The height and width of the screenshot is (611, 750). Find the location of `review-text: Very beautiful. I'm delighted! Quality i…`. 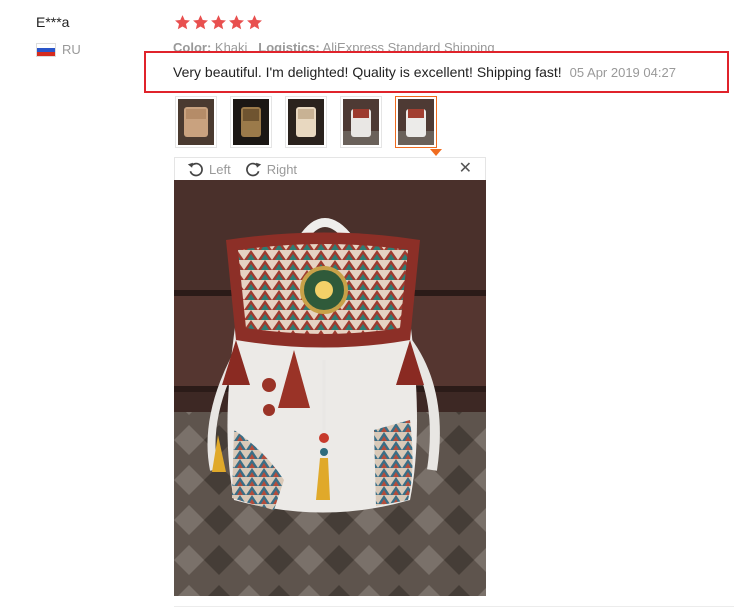

review-text: Very beautiful. I'm delighted! Quality i… is located at coordinates (367, 72).